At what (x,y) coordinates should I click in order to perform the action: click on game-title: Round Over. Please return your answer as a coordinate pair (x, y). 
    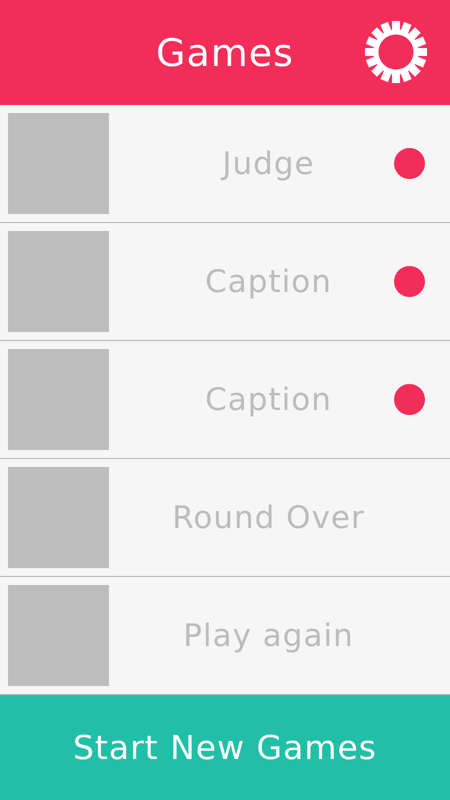
    Looking at the image, I should click on (268, 518).